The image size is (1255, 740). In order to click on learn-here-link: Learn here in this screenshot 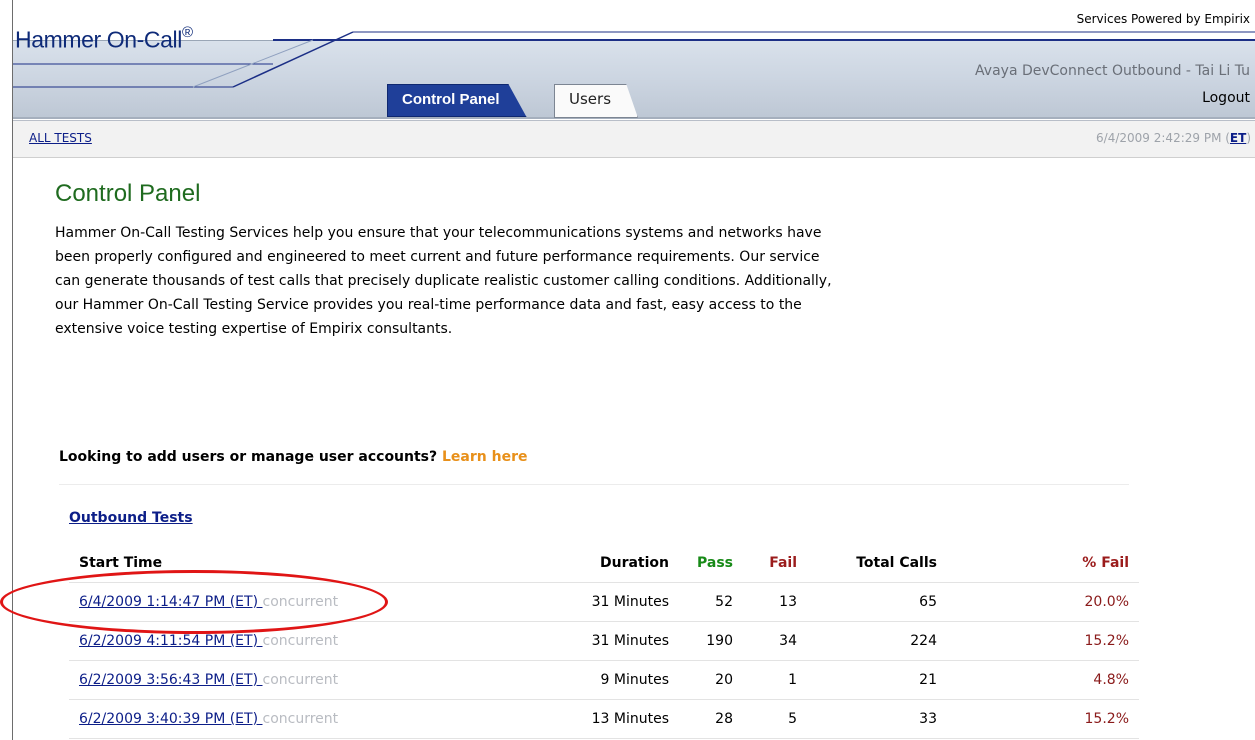, I will do `click(484, 457)`.